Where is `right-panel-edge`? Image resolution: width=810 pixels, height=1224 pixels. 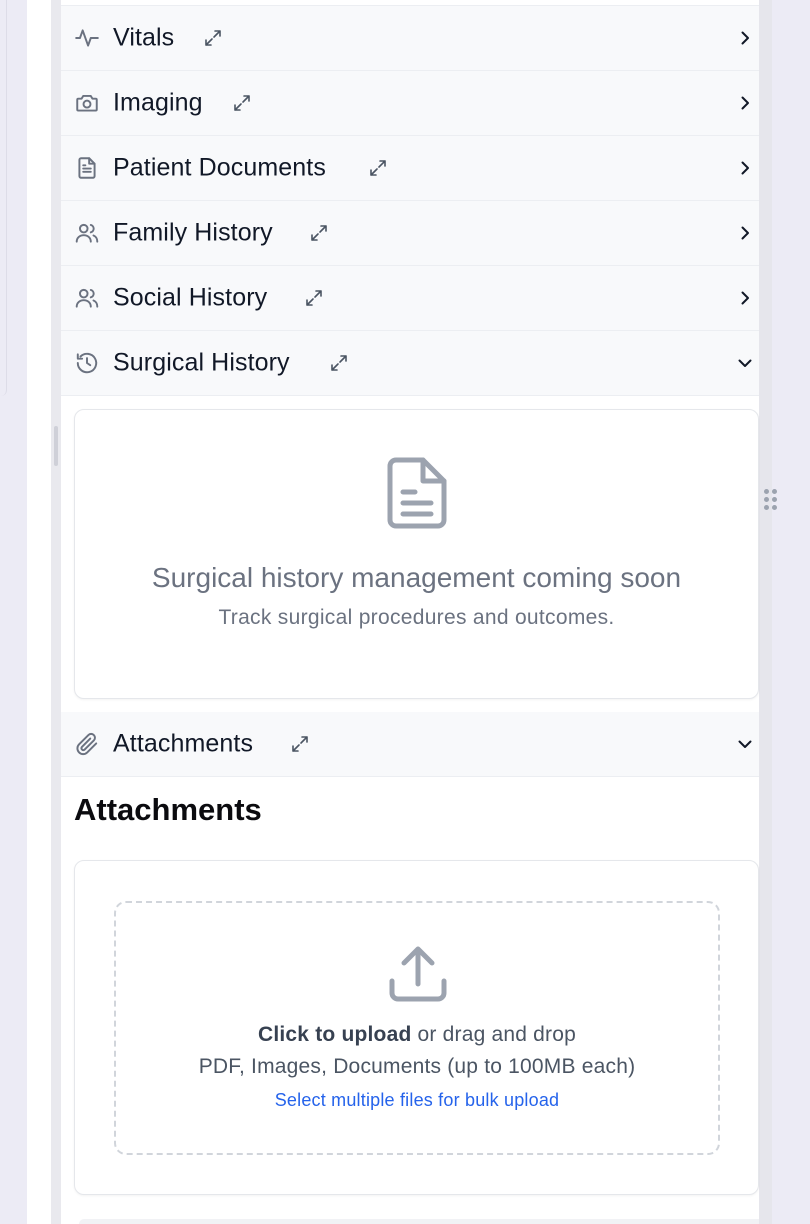
right-panel-edge is located at coordinates (765, 612).